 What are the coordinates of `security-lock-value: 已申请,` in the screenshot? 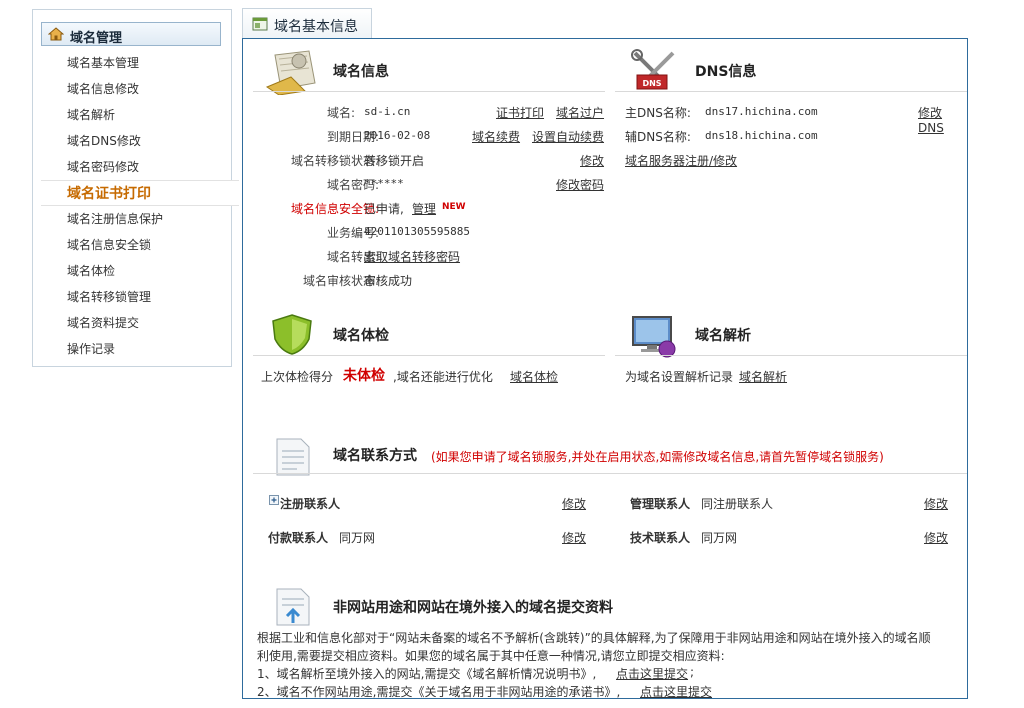 It's located at (384, 209).